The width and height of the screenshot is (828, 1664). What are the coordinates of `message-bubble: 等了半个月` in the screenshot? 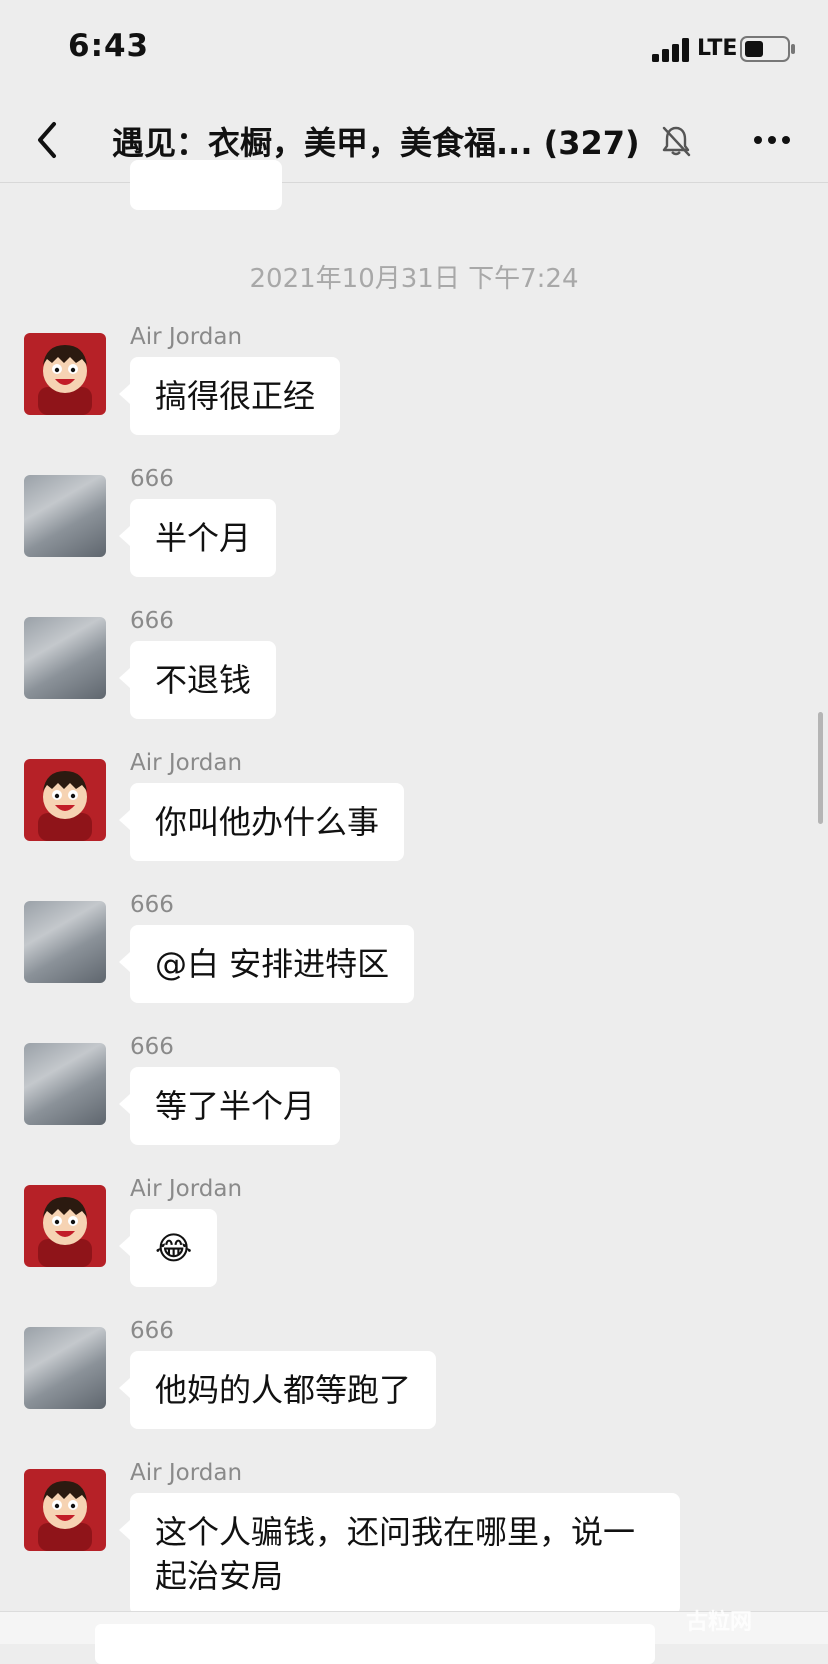 It's located at (229, 1106).